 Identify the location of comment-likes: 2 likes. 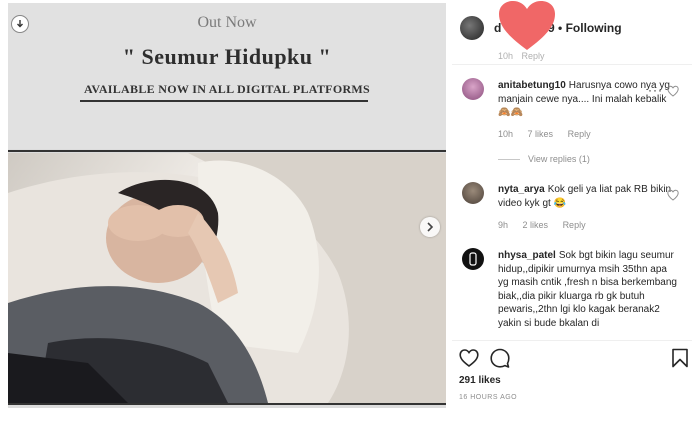
(536, 225).